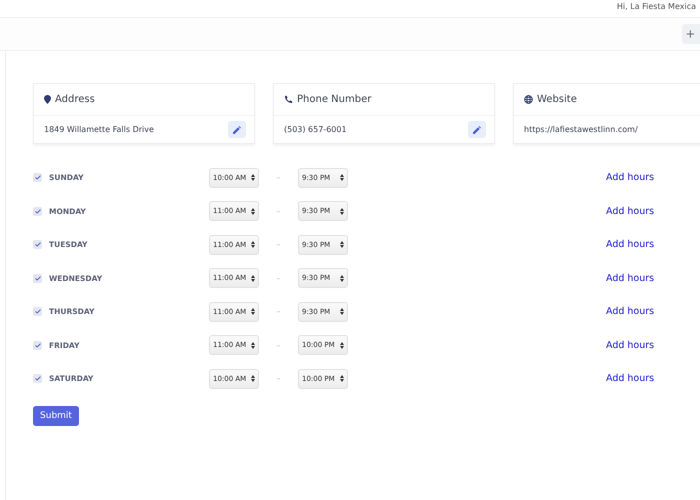 The image size is (700, 500). What do you see at coordinates (656, 6) in the screenshot?
I see `greeting-text: Hi, La Fiesta Mexica` at bounding box center [656, 6].